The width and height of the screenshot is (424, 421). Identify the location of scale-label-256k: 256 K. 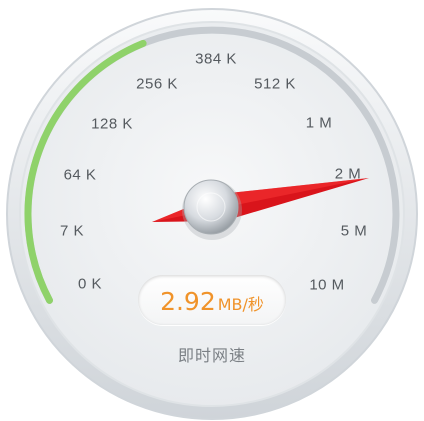
(157, 84).